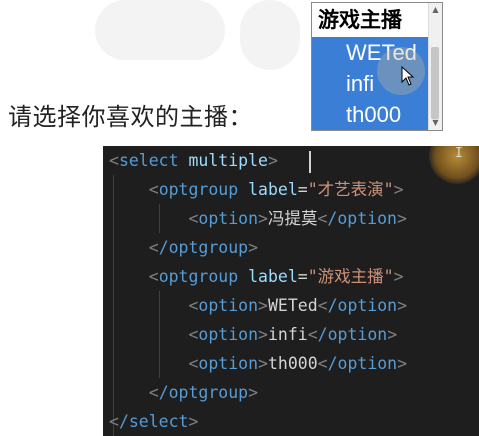 This screenshot has width=479, height=436. I want to click on scroll-up-icon: ▲, so click(435, 10).